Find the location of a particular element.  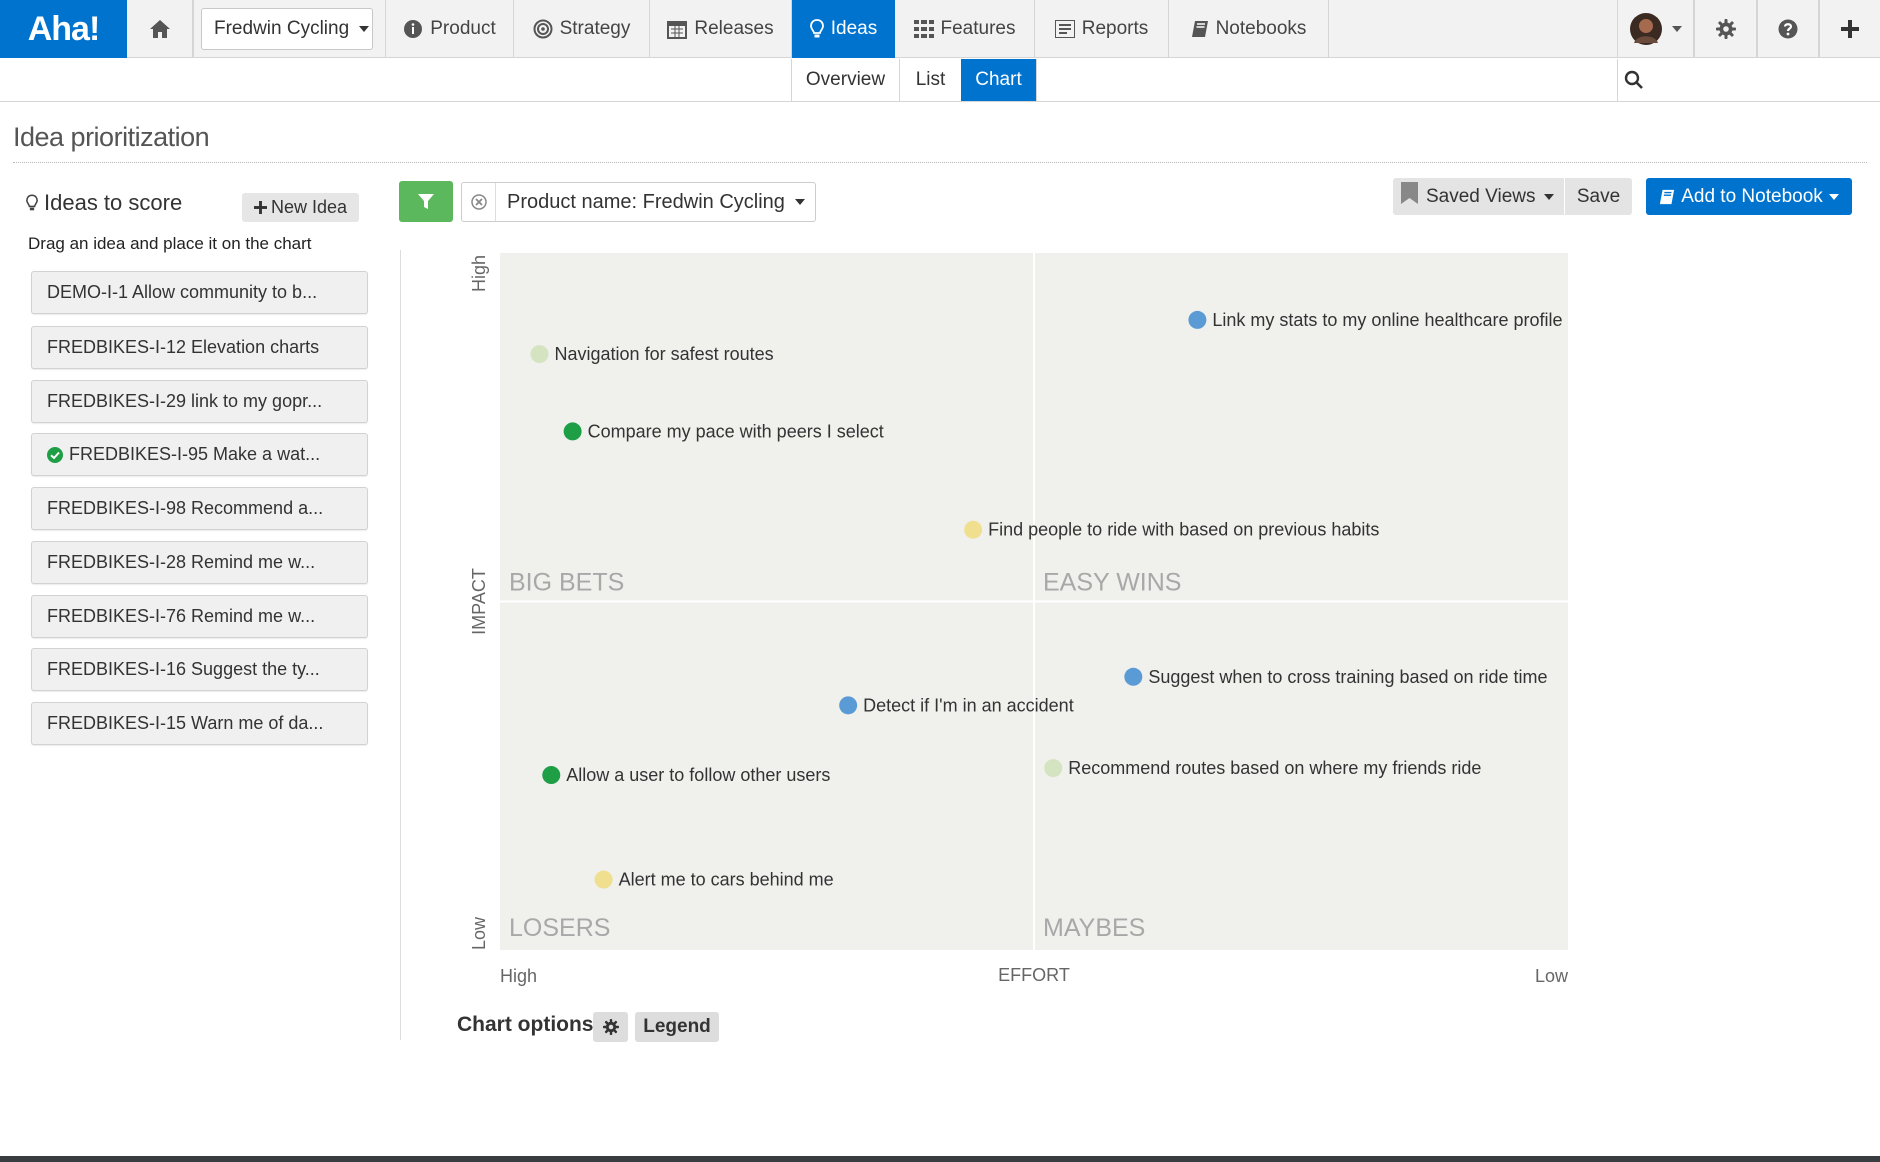

filter-icon is located at coordinates (426, 201).